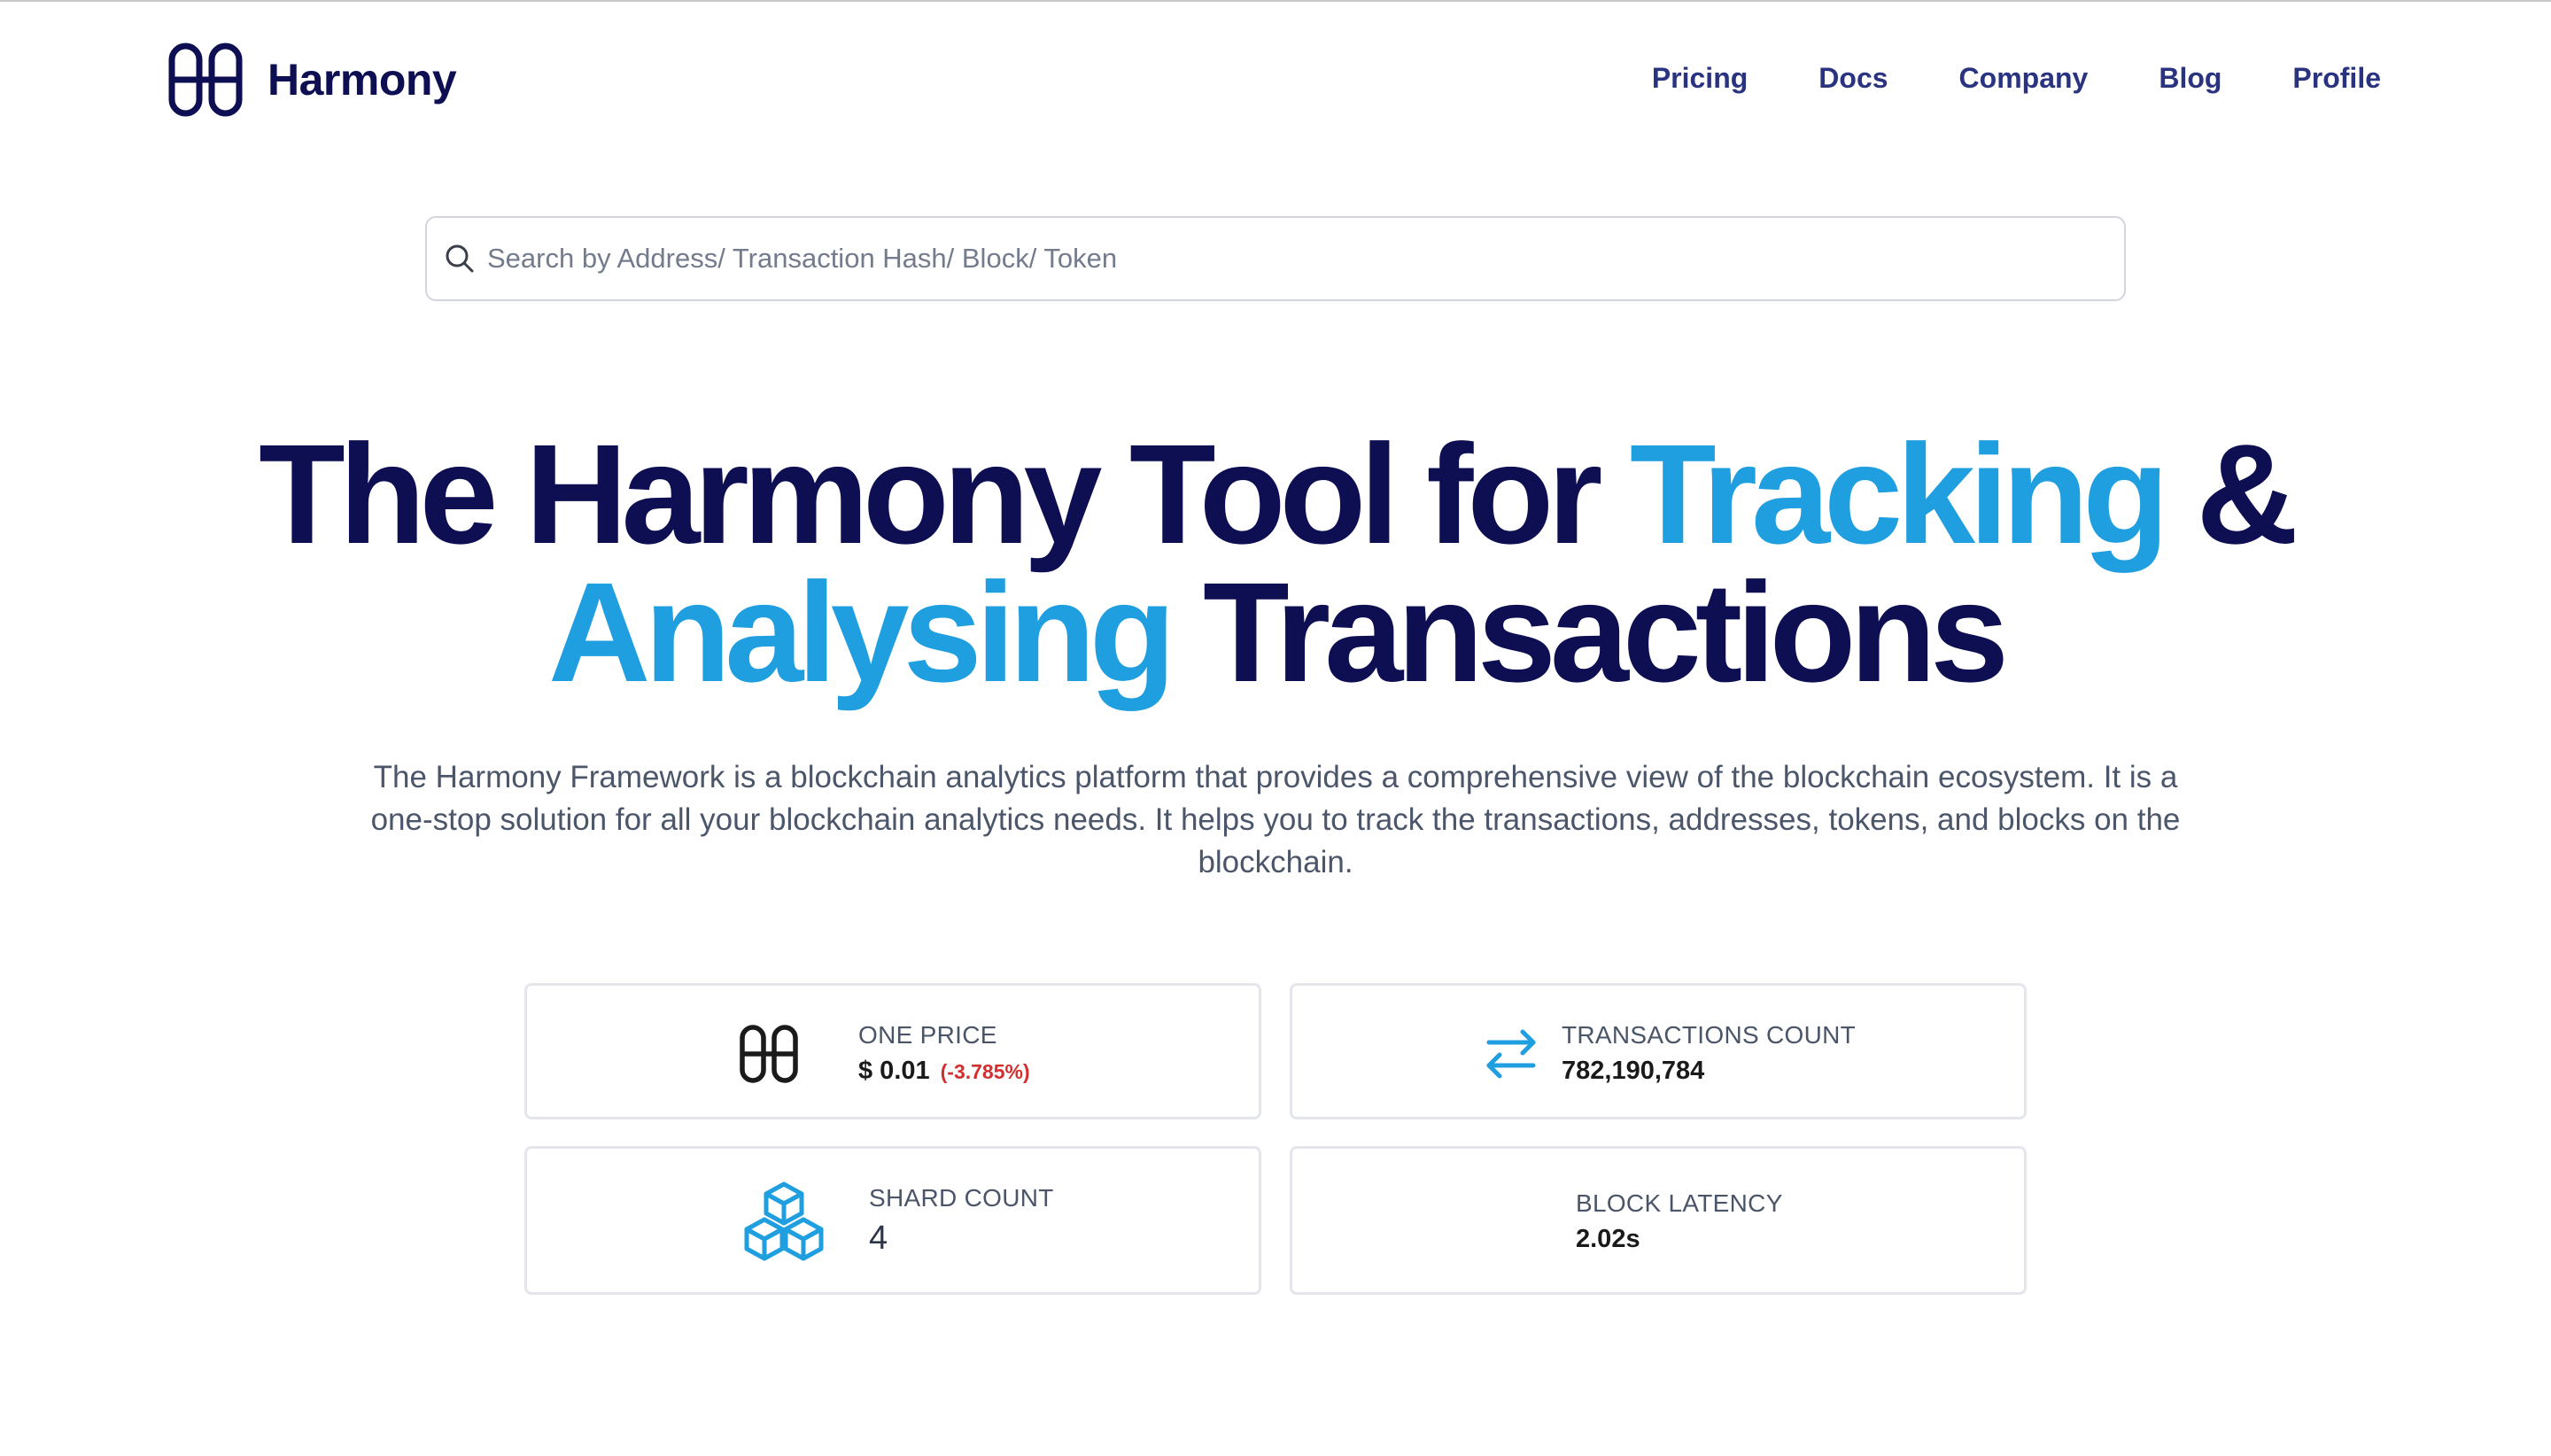 This screenshot has height=1456, width=2551. I want to click on search-input, so click(1305, 258).